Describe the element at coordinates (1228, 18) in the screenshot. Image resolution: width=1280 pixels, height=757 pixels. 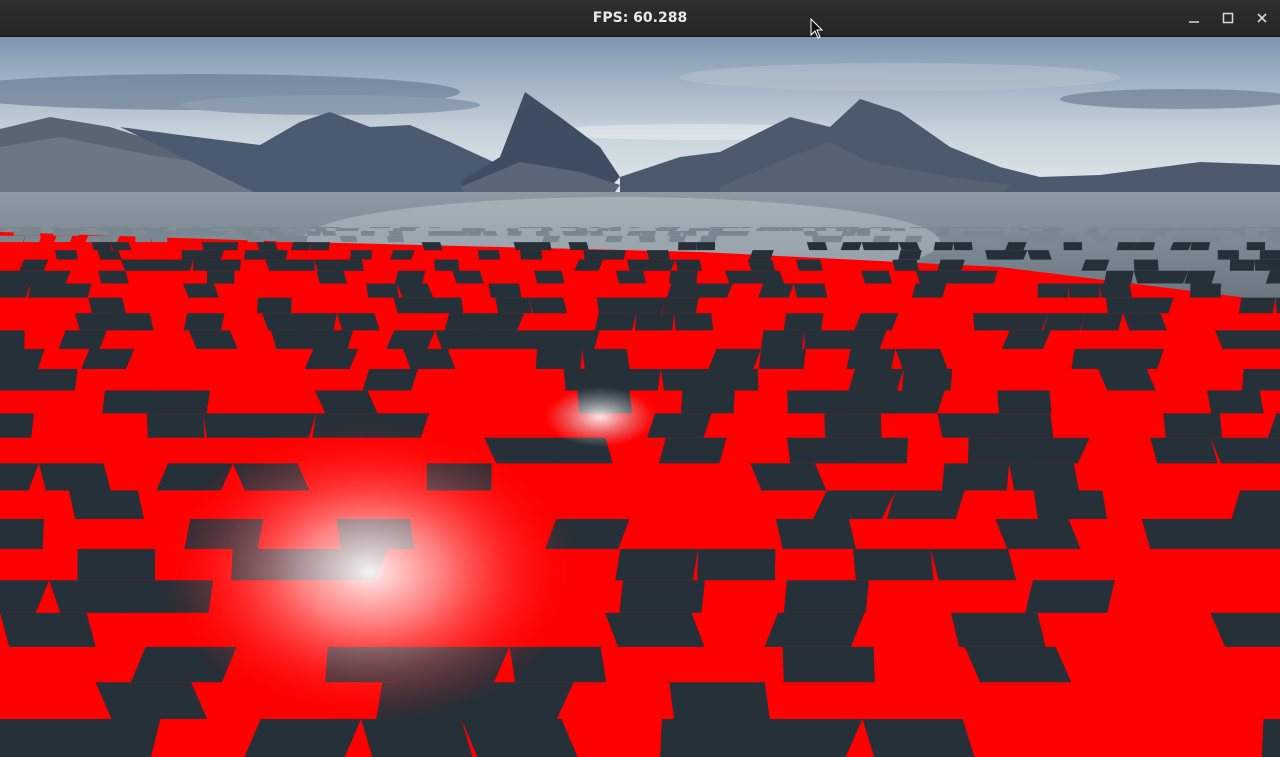
I see `maximize-button` at that location.